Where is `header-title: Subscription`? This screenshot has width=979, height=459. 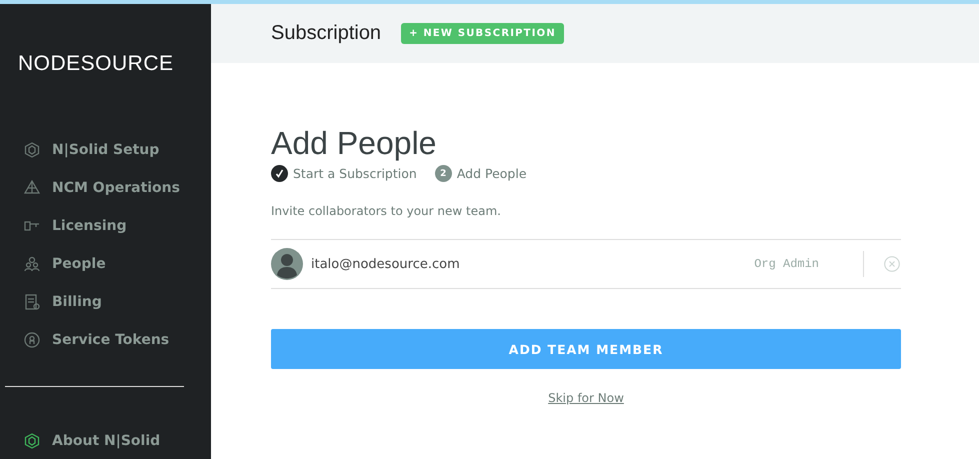 header-title: Subscription is located at coordinates (326, 33).